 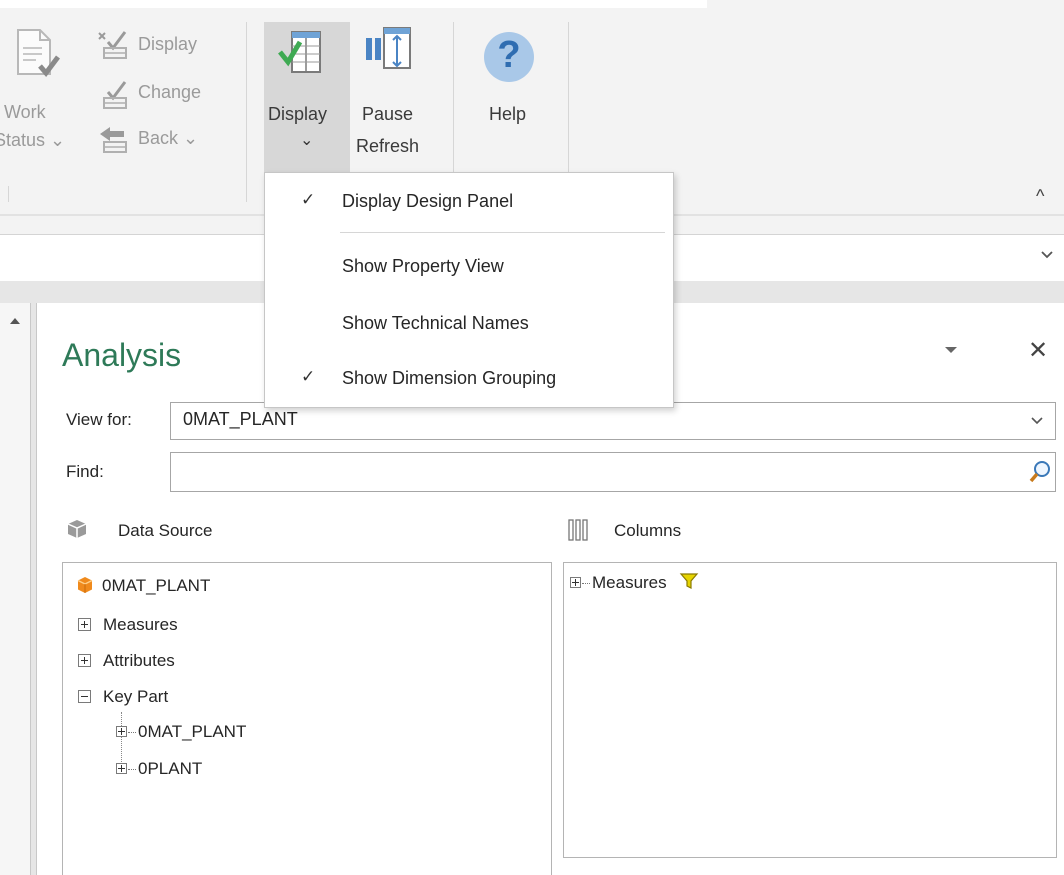 I want to click on work-status-label-2: Status ⌄, so click(x=33, y=140).